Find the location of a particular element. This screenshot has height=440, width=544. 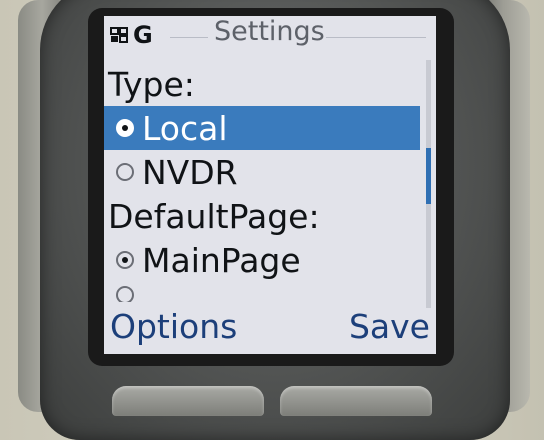

option-partially-visible is located at coordinates (262, 292).